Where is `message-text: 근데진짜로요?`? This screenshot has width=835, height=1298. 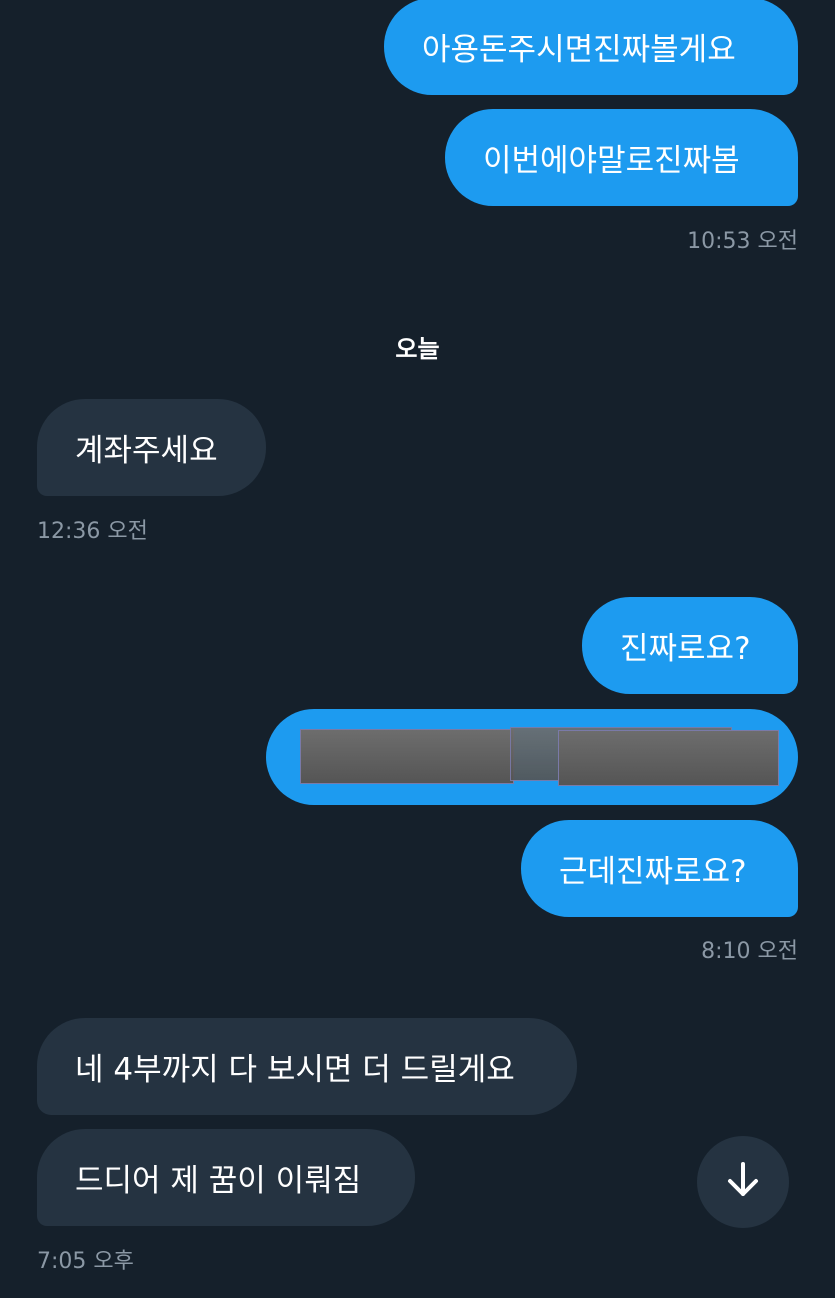
message-text: 근데진짜로요? is located at coordinates (653, 872).